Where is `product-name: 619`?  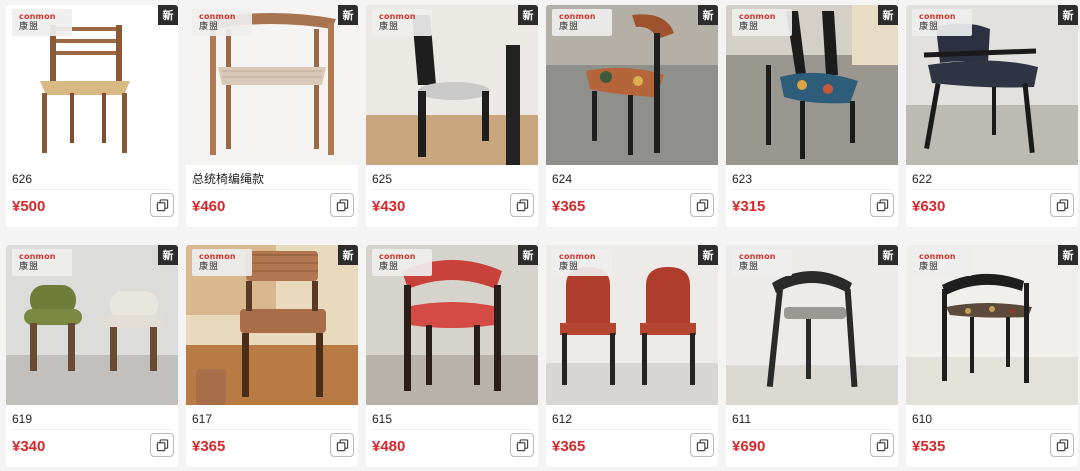 product-name: 619 is located at coordinates (92, 419).